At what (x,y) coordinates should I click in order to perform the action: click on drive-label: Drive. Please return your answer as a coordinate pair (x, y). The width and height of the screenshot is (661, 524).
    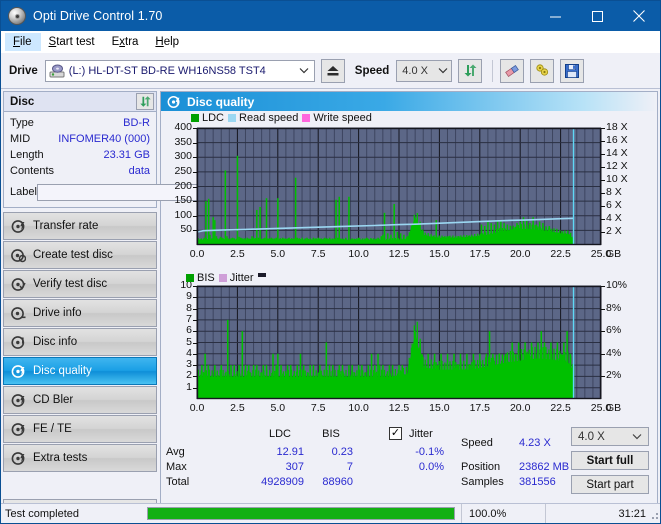
    Looking at the image, I should click on (23, 70).